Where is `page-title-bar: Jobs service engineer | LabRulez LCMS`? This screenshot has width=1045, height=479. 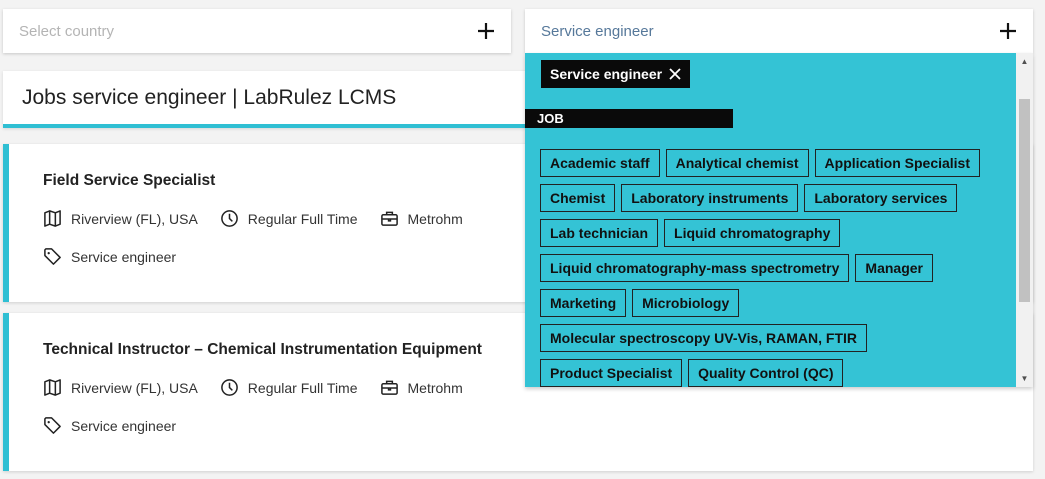 page-title-bar: Jobs service engineer | LabRulez LCMS is located at coordinates (273, 99).